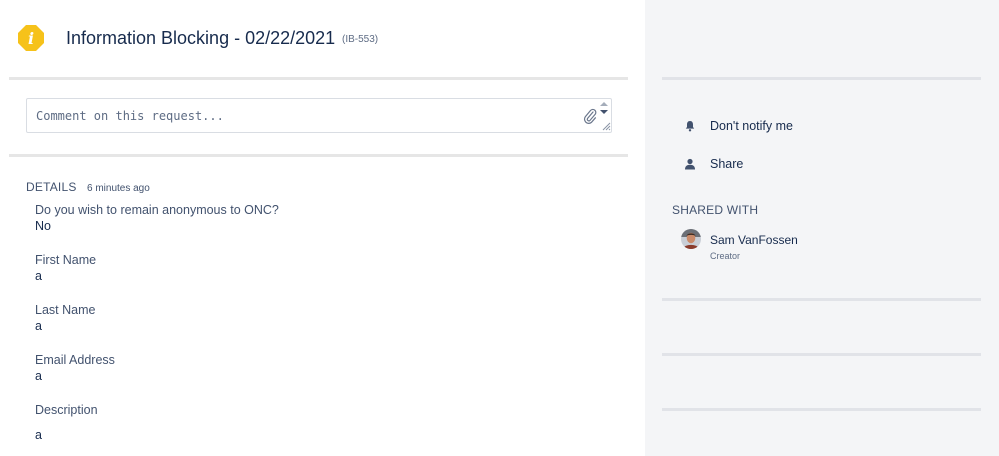 This screenshot has height=456, width=999. Describe the element at coordinates (65, 268) in the screenshot. I see `detail-field: First Name a` at that location.